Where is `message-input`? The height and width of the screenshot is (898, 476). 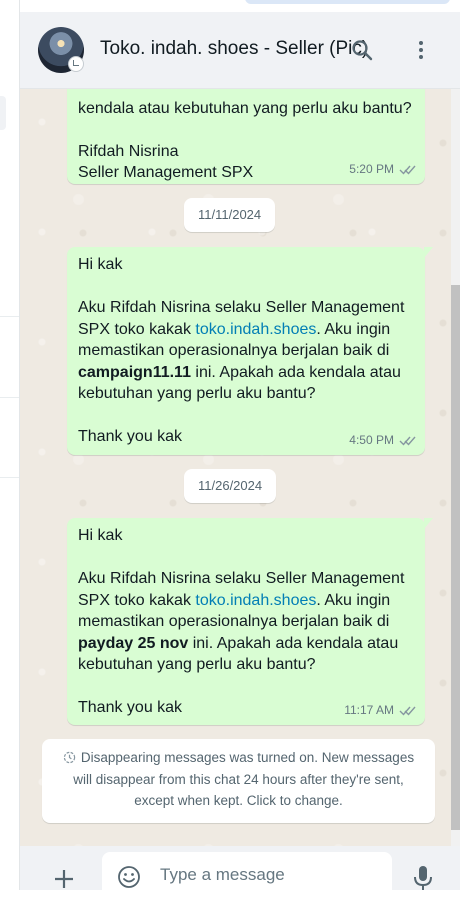
message-input is located at coordinates (247, 875).